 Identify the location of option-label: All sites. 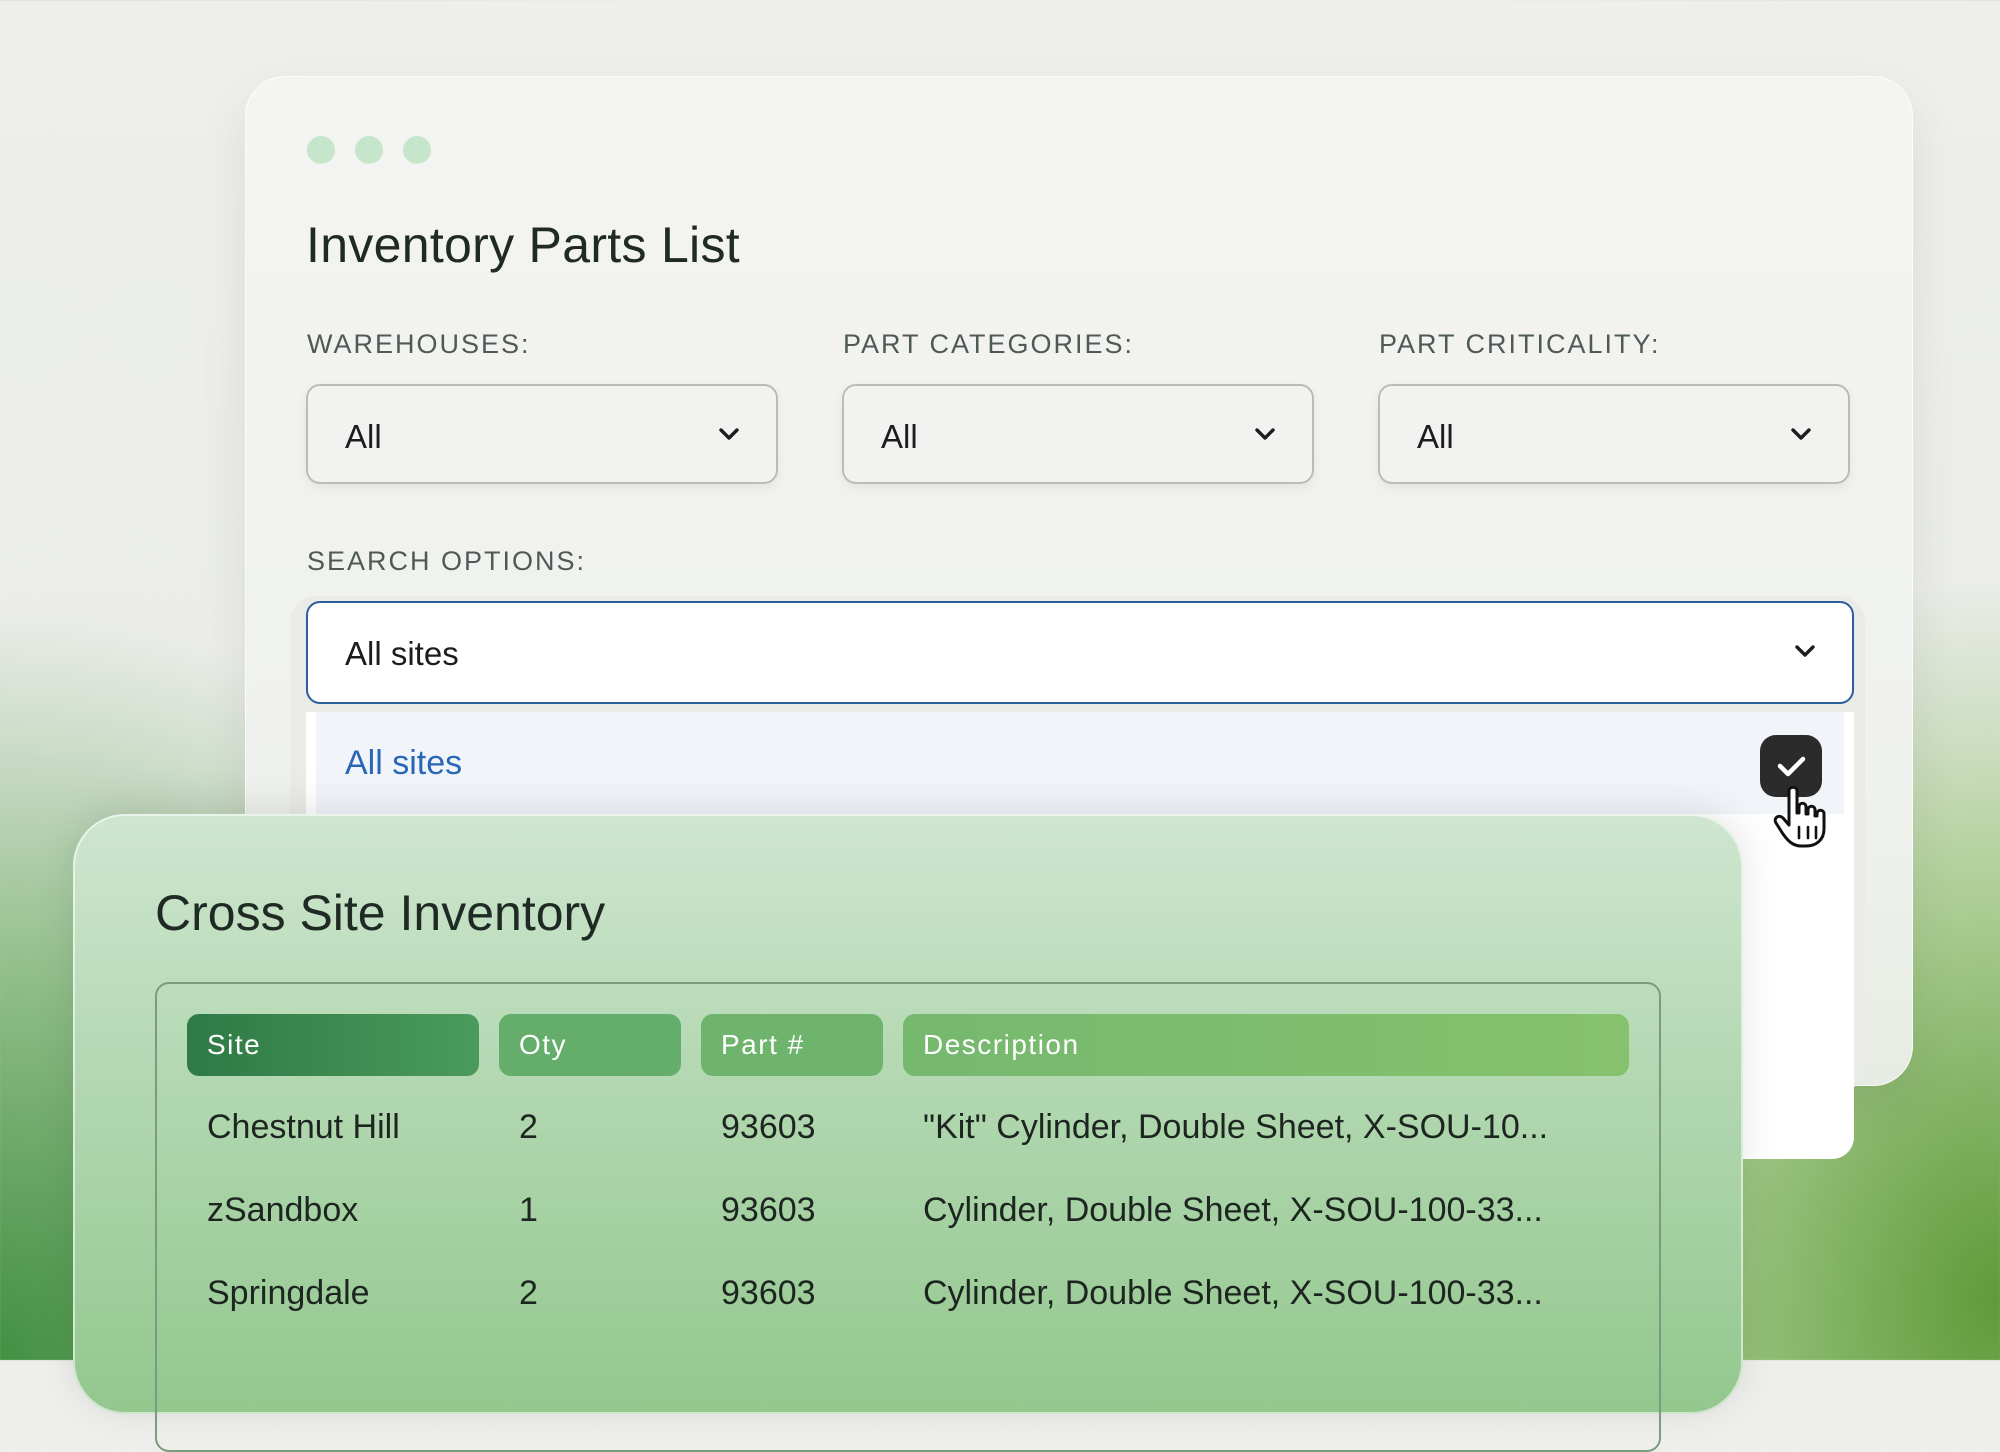
(404, 763).